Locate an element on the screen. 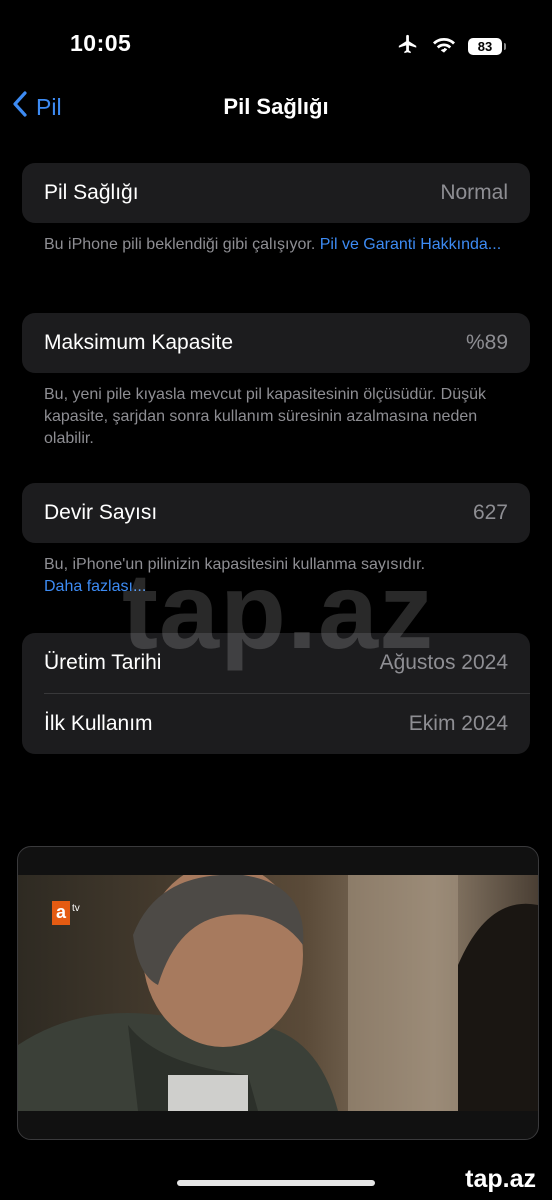  navigation-bar: Pil Pil Sağlığı is located at coordinates (276, 108).